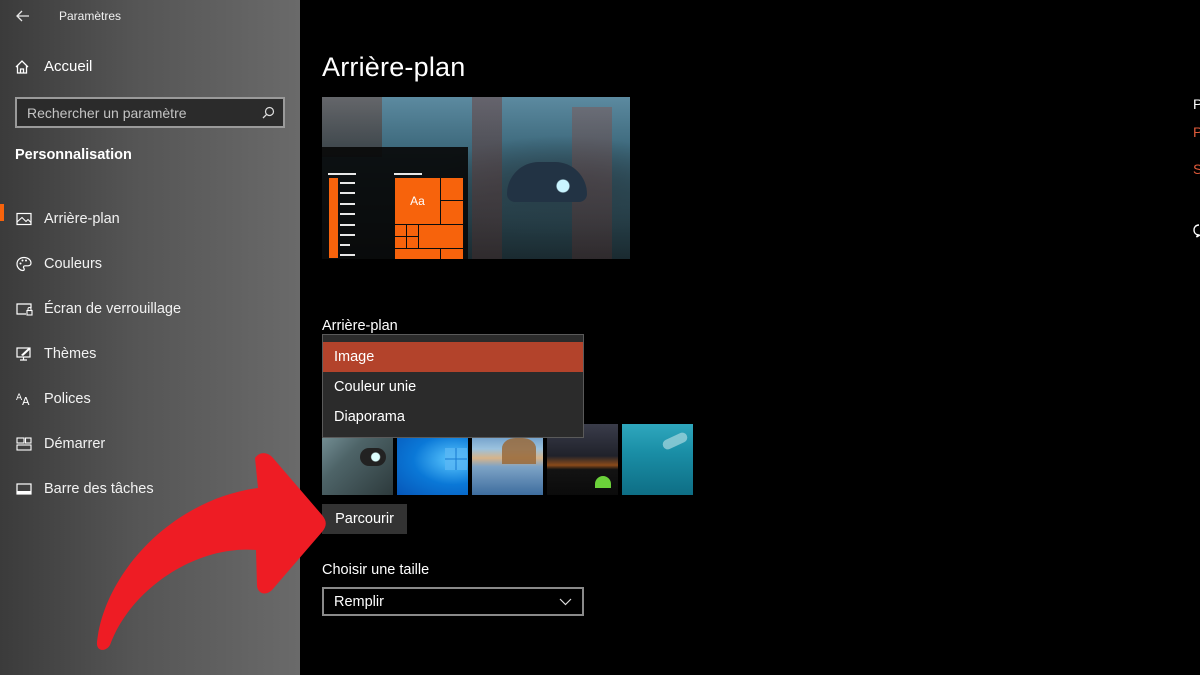 This screenshot has height=675, width=1200. Describe the element at coordinates (144, 112) in the screenshot. I see `search-input` at that location.